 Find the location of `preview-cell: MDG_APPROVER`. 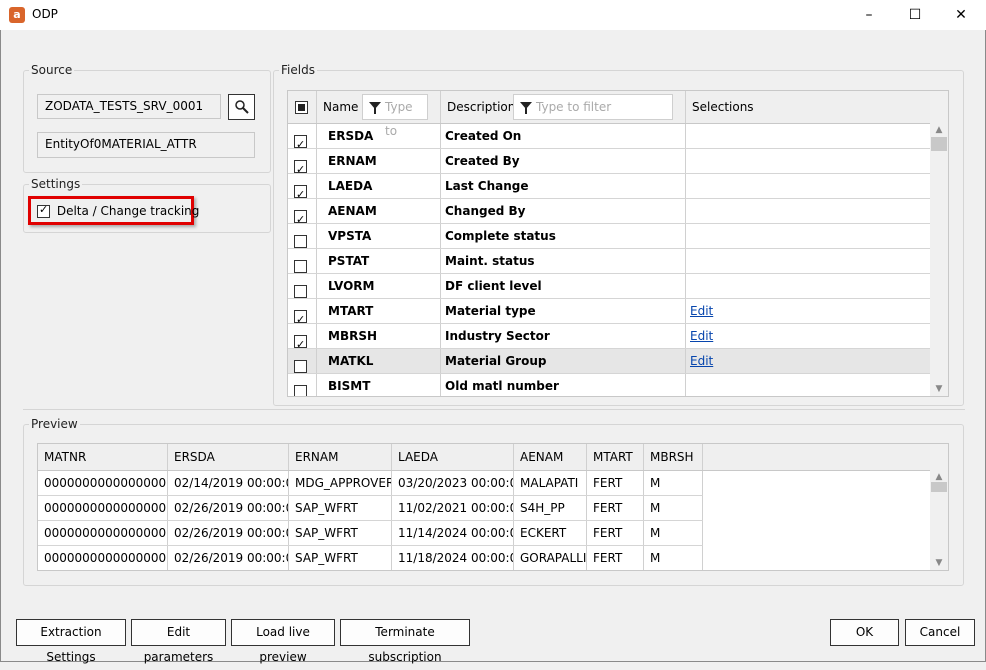

preview-cell: MDG_APPROVER is located at coordinates (340, 483).